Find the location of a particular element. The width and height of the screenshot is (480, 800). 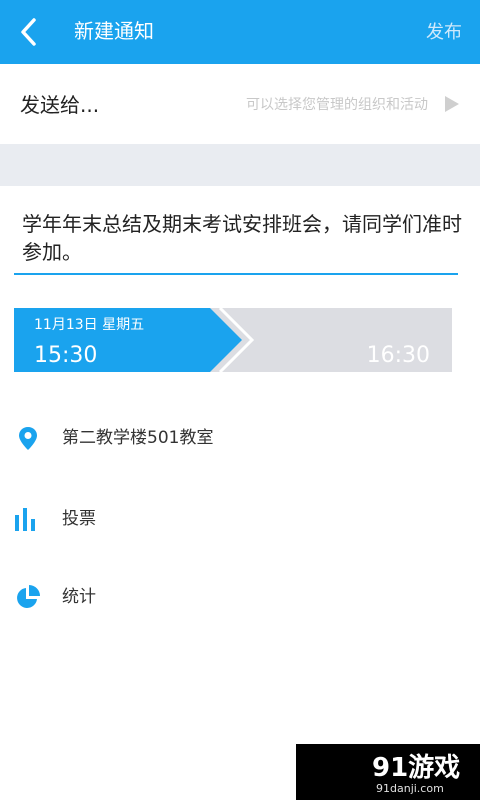

app-bar: 新建通知 发布 is located at coordinates (240, 32).